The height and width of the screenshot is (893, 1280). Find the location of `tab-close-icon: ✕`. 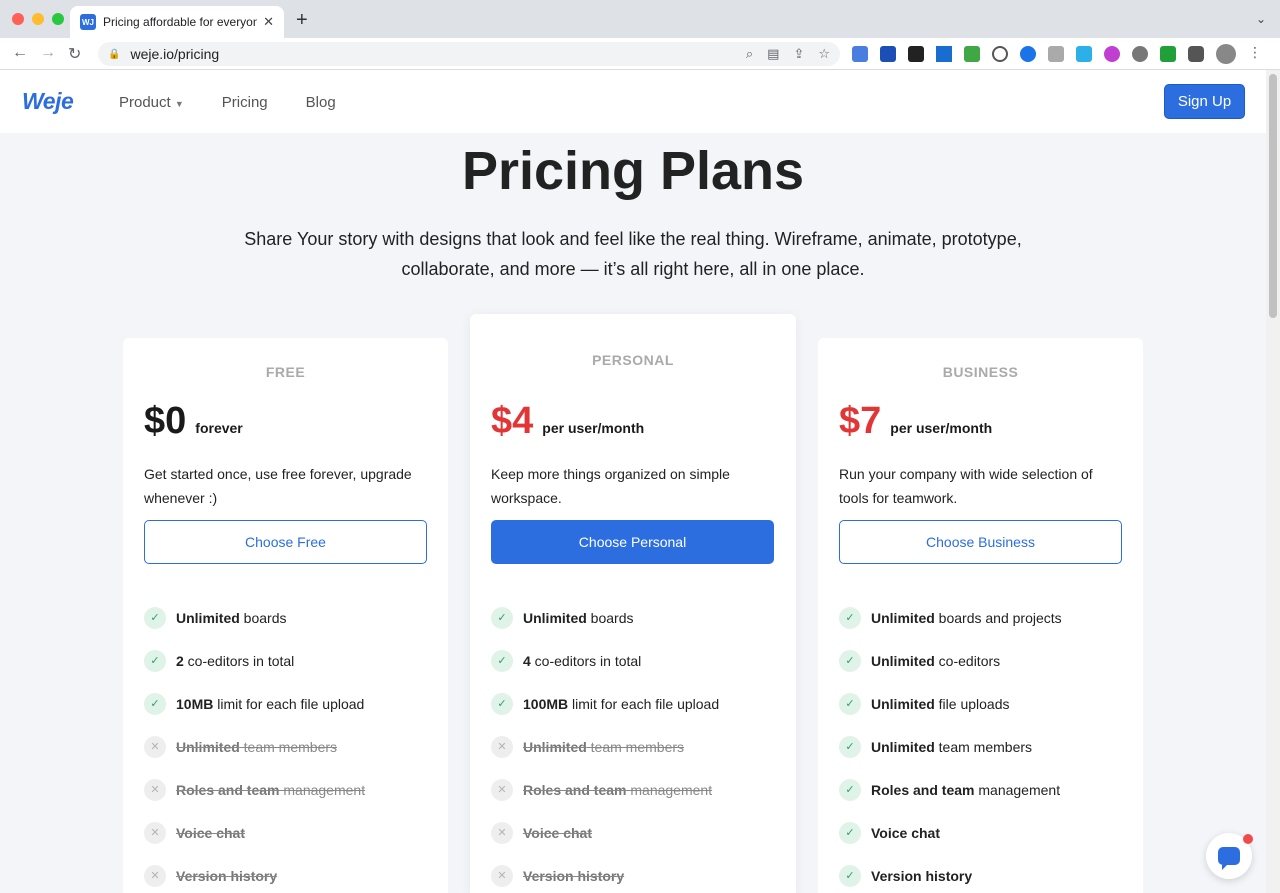

tab-close-icon: ✕ is located at coordinates (268, 22).